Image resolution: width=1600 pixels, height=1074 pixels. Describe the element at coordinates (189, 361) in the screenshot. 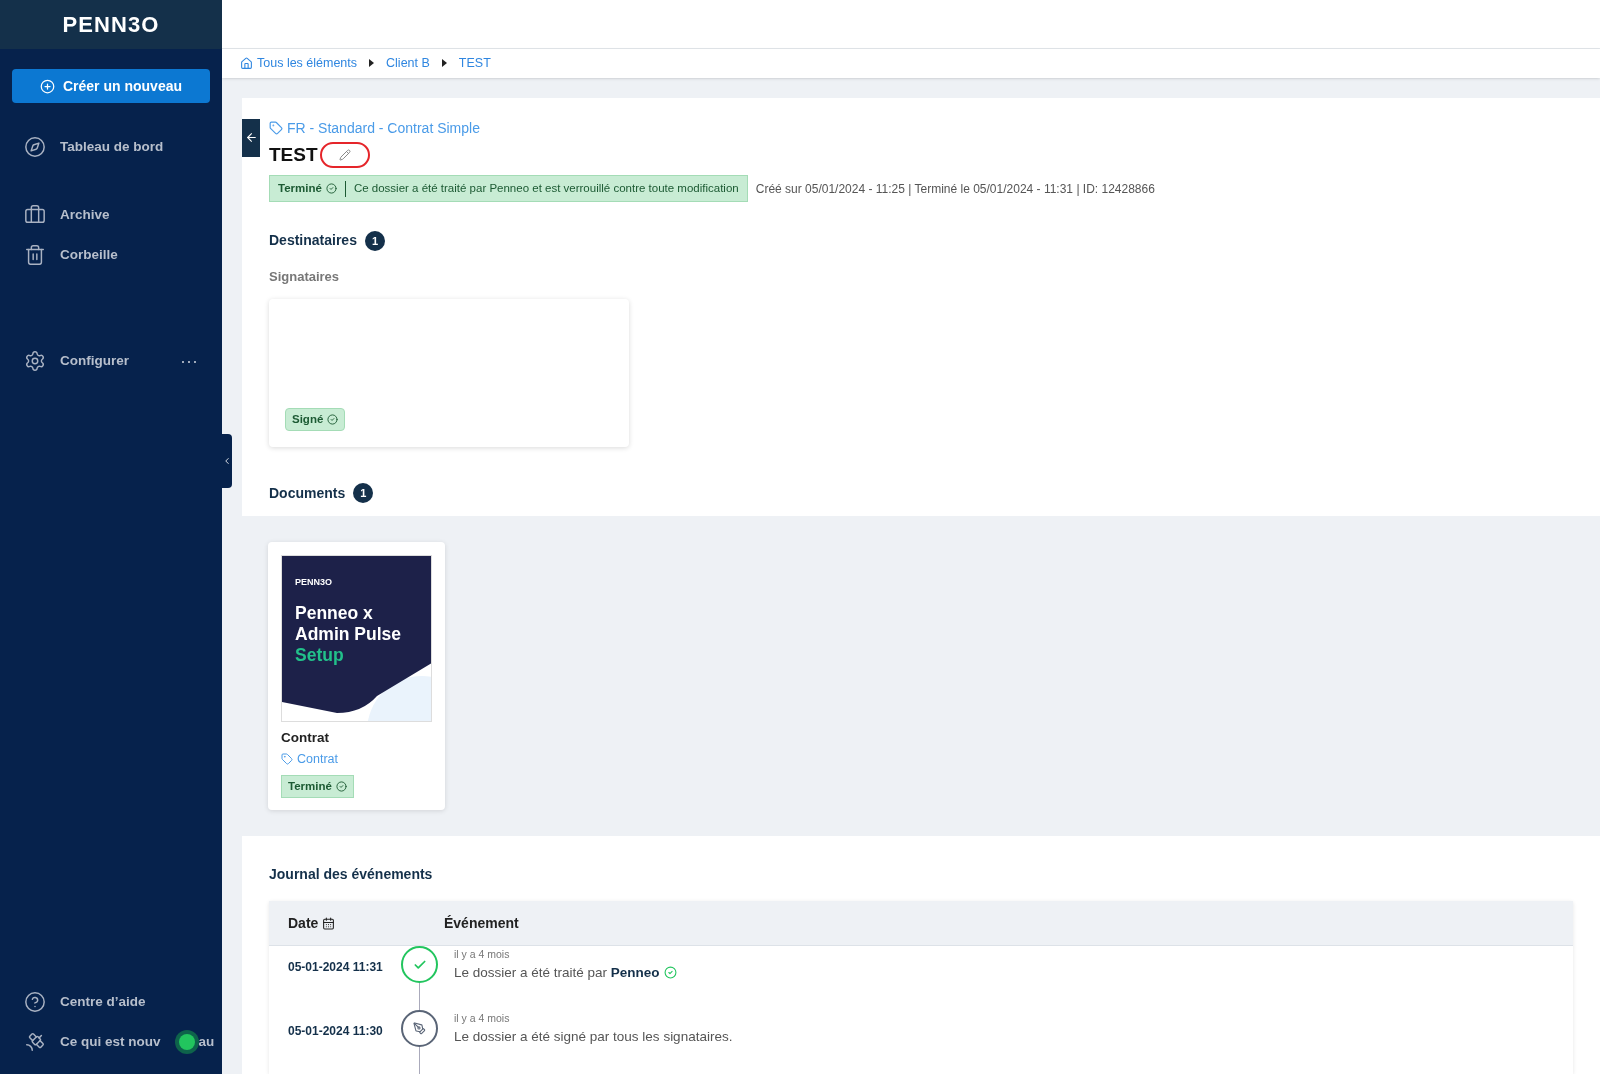

I see `more-button: ···` at that location.